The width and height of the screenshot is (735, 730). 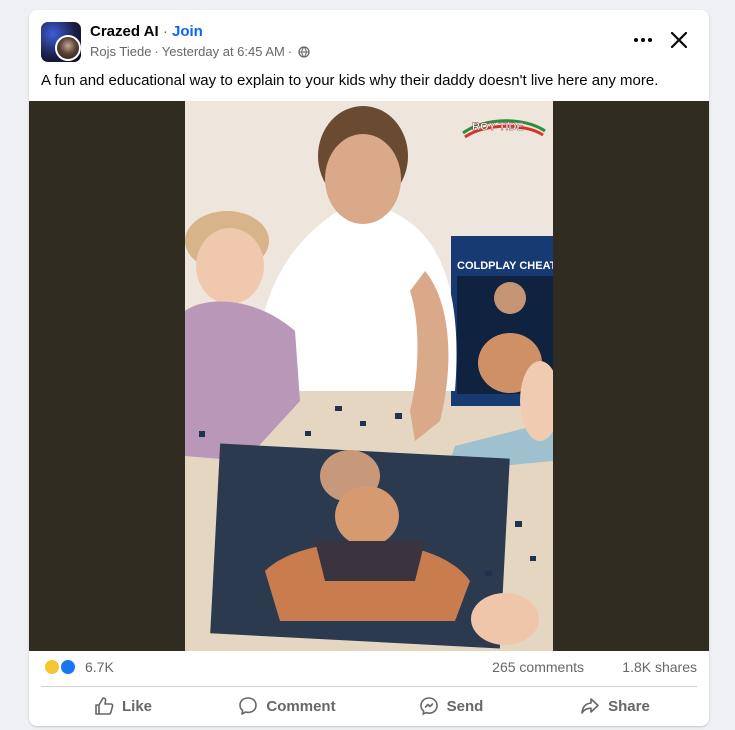 I want to click on like-reaction-icon, so click(x=68, y=667).